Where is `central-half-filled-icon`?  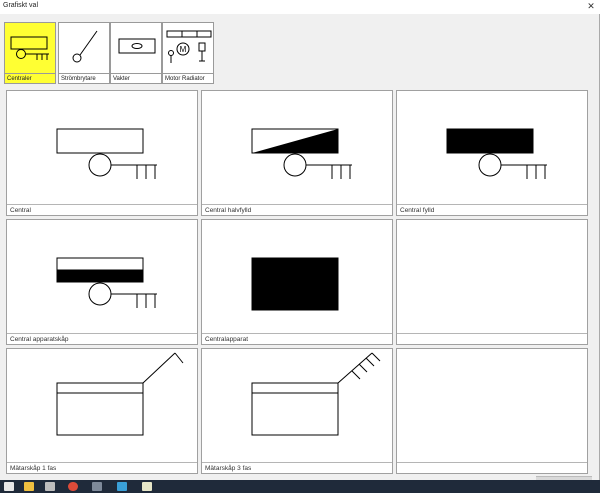 central-half-filled-icon is located at coordinates (301, 153).